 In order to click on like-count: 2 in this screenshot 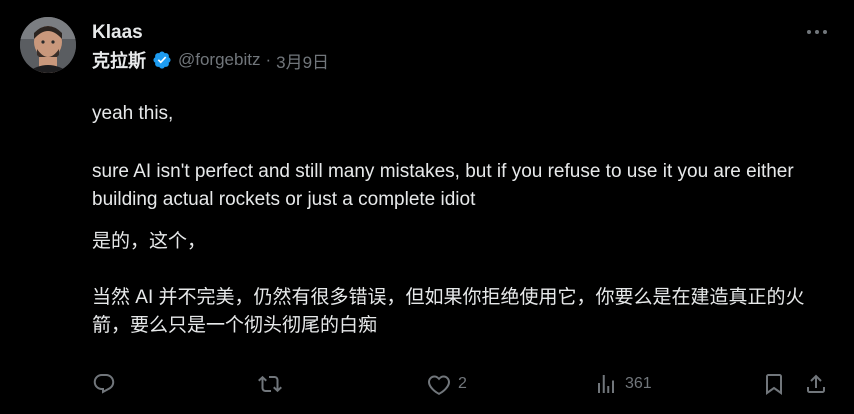, I will do `click(462, 383)`.